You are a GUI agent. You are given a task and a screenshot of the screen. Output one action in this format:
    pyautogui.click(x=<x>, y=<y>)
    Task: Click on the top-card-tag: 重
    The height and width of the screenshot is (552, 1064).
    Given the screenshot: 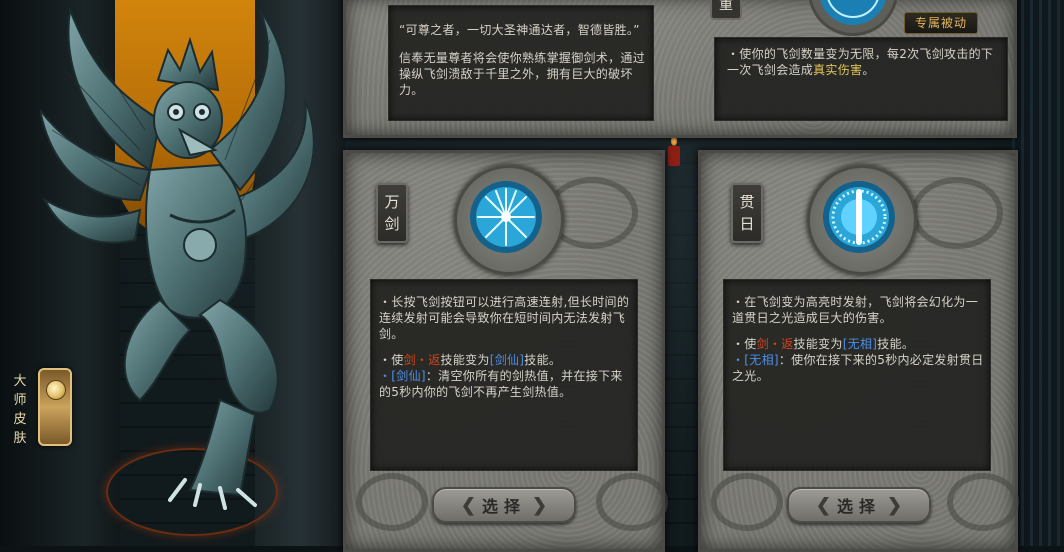 What is the action you would take?
    pyautogui.click(x=726, y=10)
    